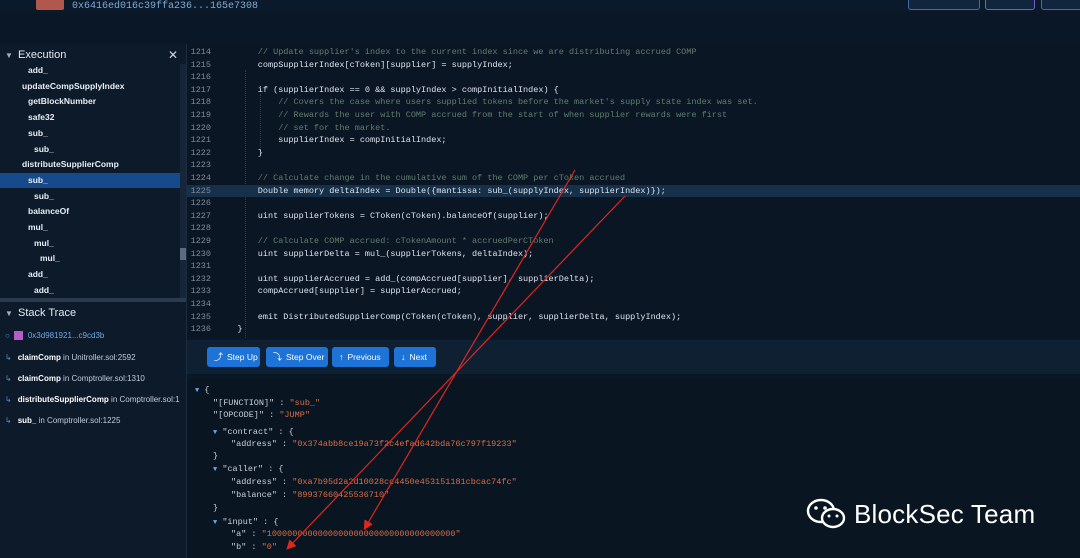 The width and height of the screenshot is (1080, 558). I want to click on line-number: 1219, so click(200, 115).